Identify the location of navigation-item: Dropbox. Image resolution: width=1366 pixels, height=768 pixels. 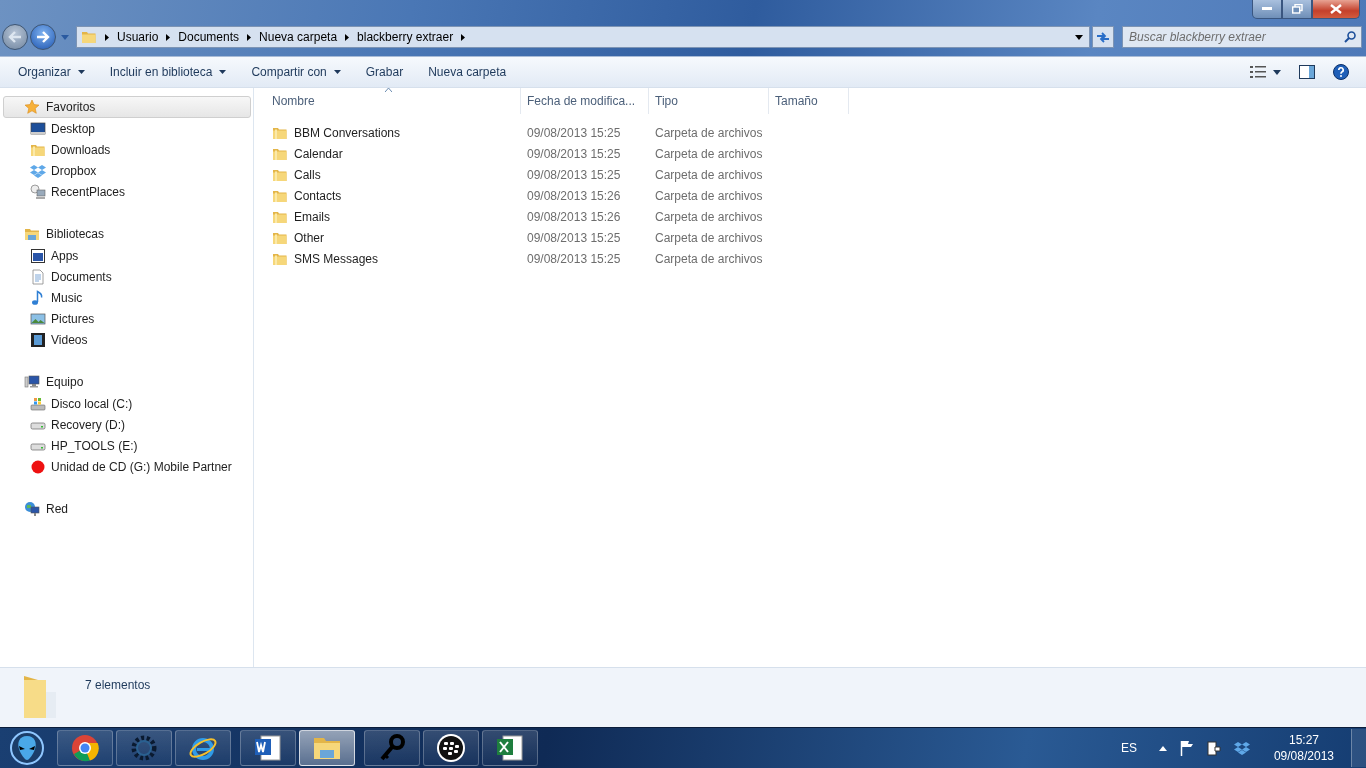
(126, 170).